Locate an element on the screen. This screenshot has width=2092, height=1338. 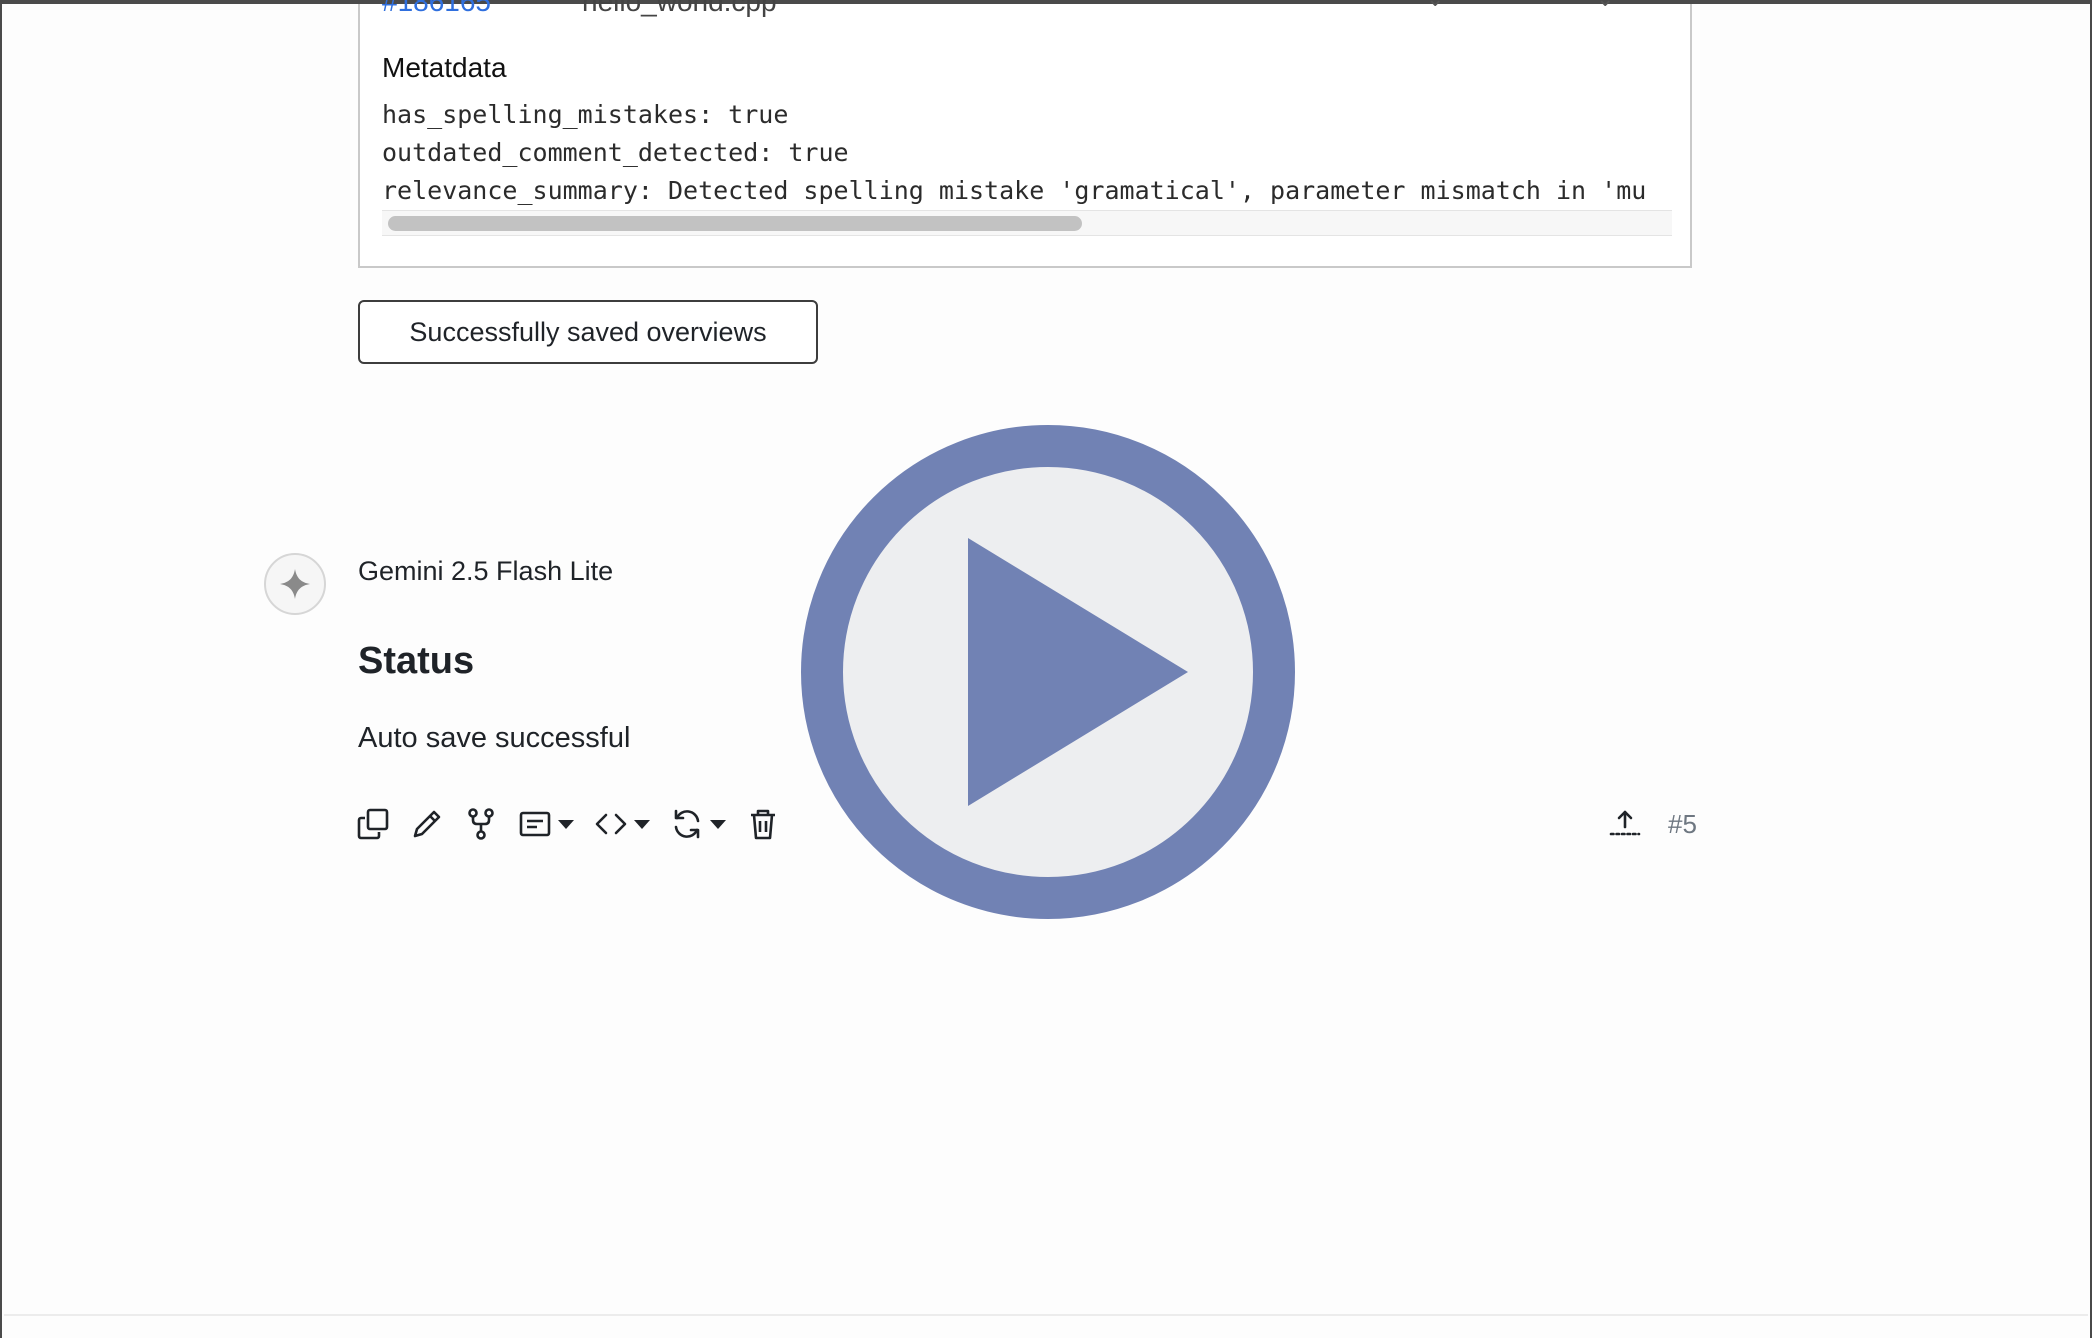
file-name: hello_world.cpp is located at coordinates (679, 8).